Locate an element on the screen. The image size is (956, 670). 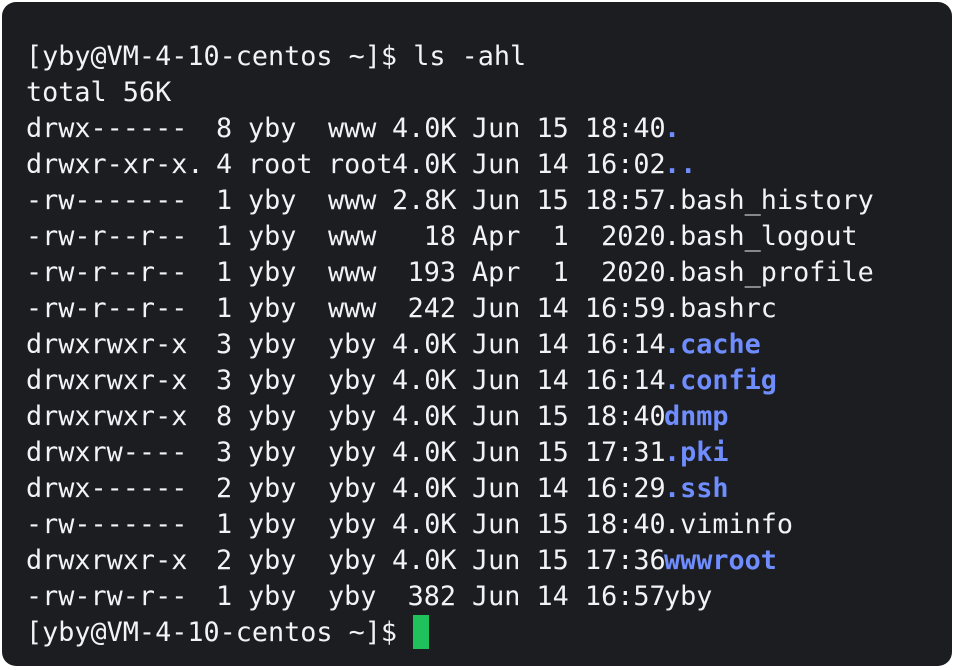
size-cell: 2.8K is located at coordinates (424, 200).